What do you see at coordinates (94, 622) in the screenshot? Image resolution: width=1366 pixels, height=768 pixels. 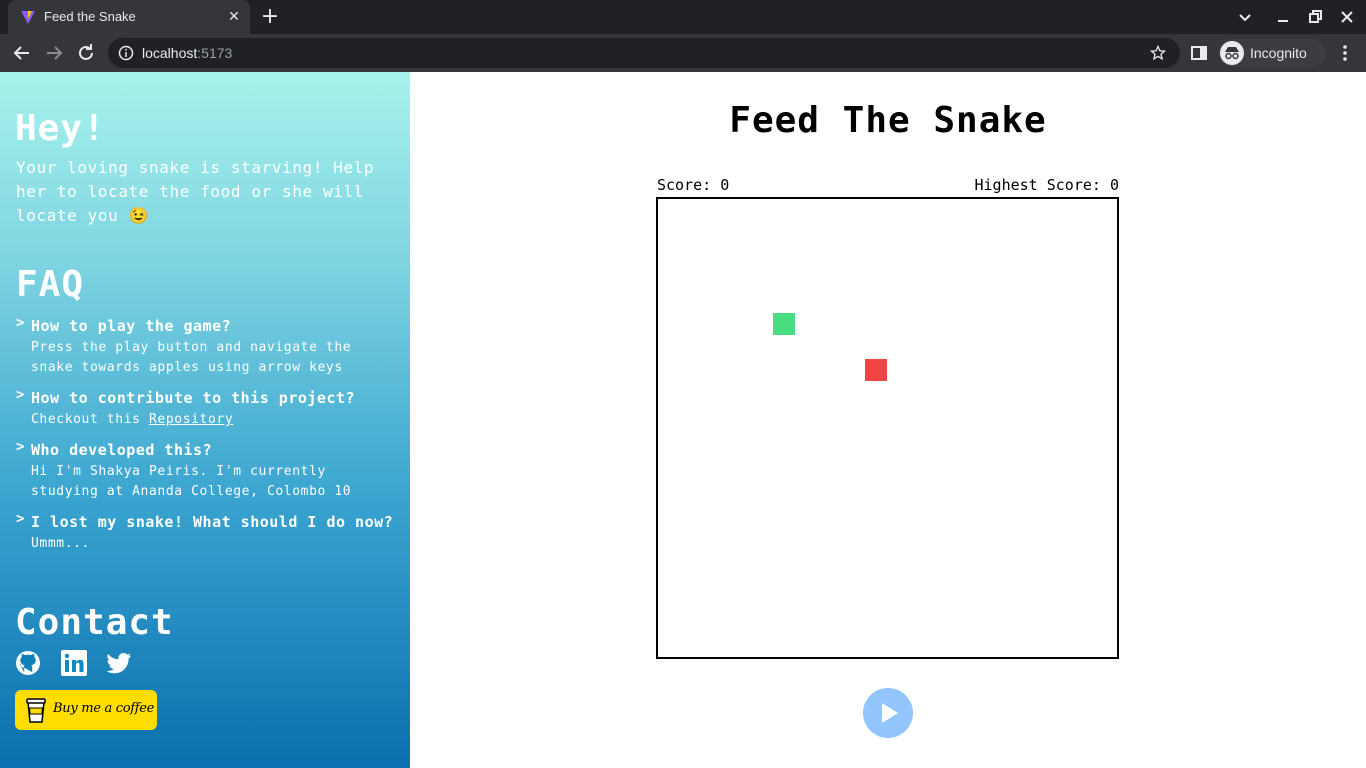 I see `contact-heading: Contact` at bounding box center [94, 622].